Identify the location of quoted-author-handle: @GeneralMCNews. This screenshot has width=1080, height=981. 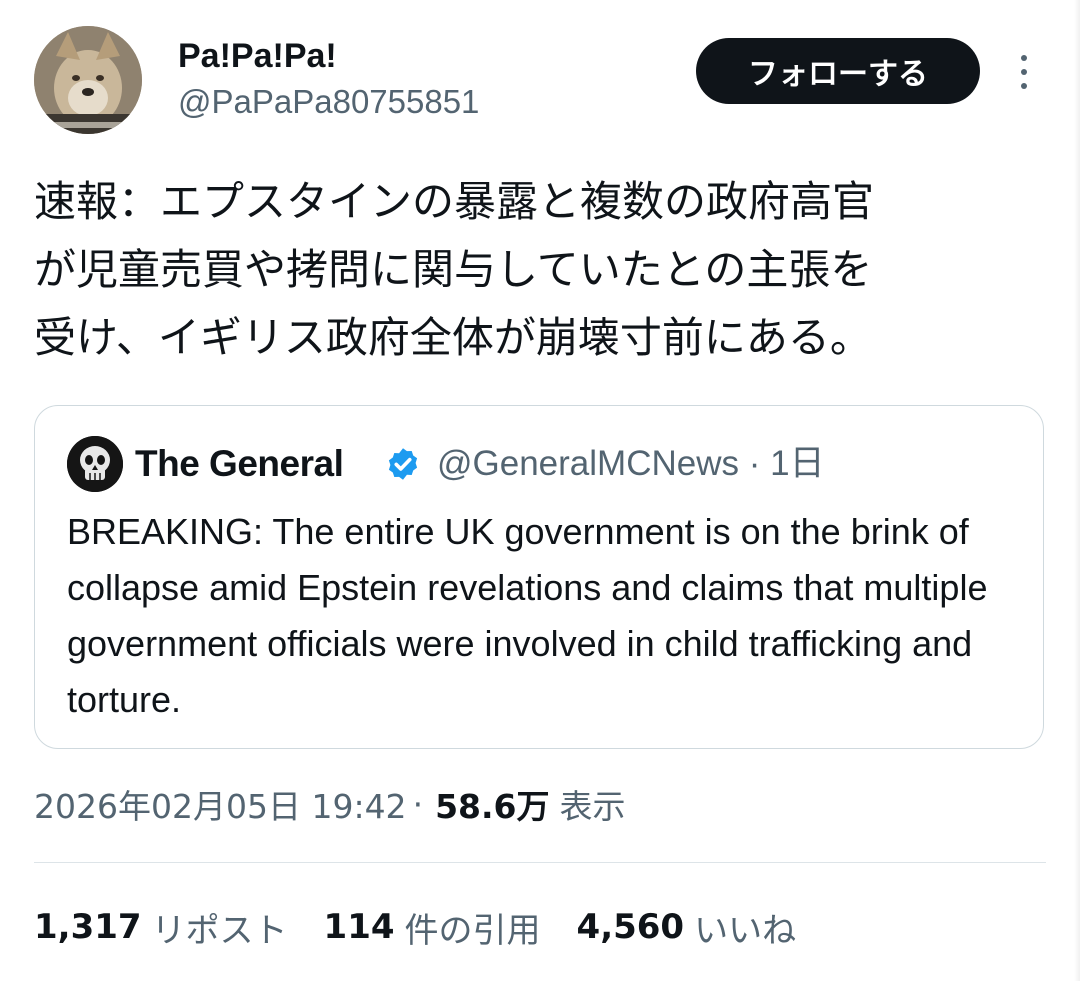
(588, 463).